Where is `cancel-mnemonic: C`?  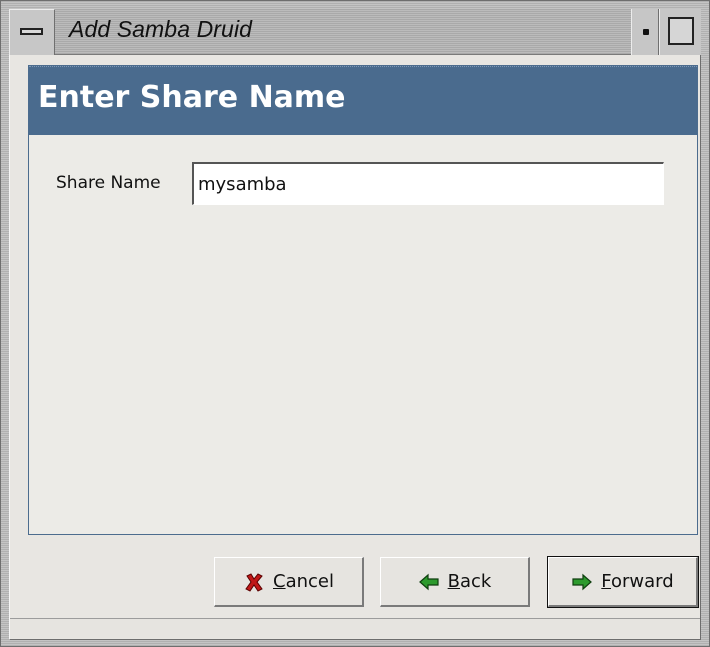
cancel-mnemonic: C is located at coordinates (279, 581).